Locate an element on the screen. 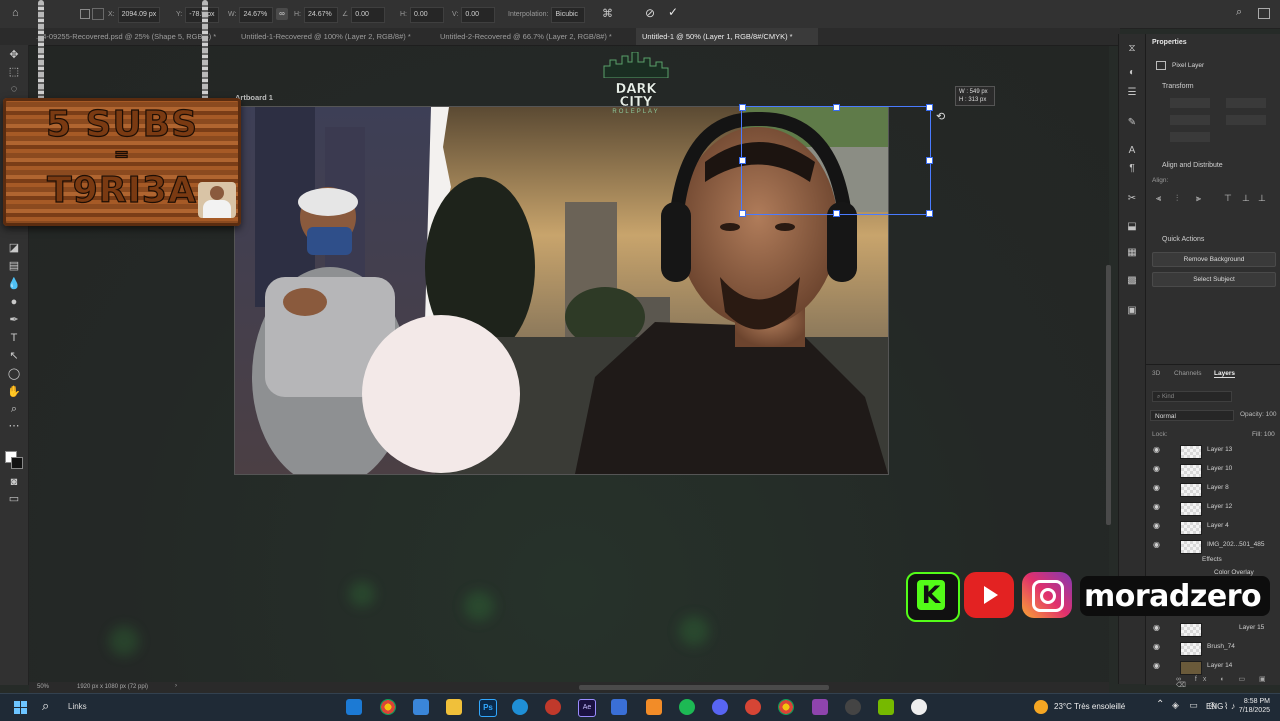 The width and height of the screenshot is (1280, 721). warp-icon: ⌘ is located at coordinates (607, 13).